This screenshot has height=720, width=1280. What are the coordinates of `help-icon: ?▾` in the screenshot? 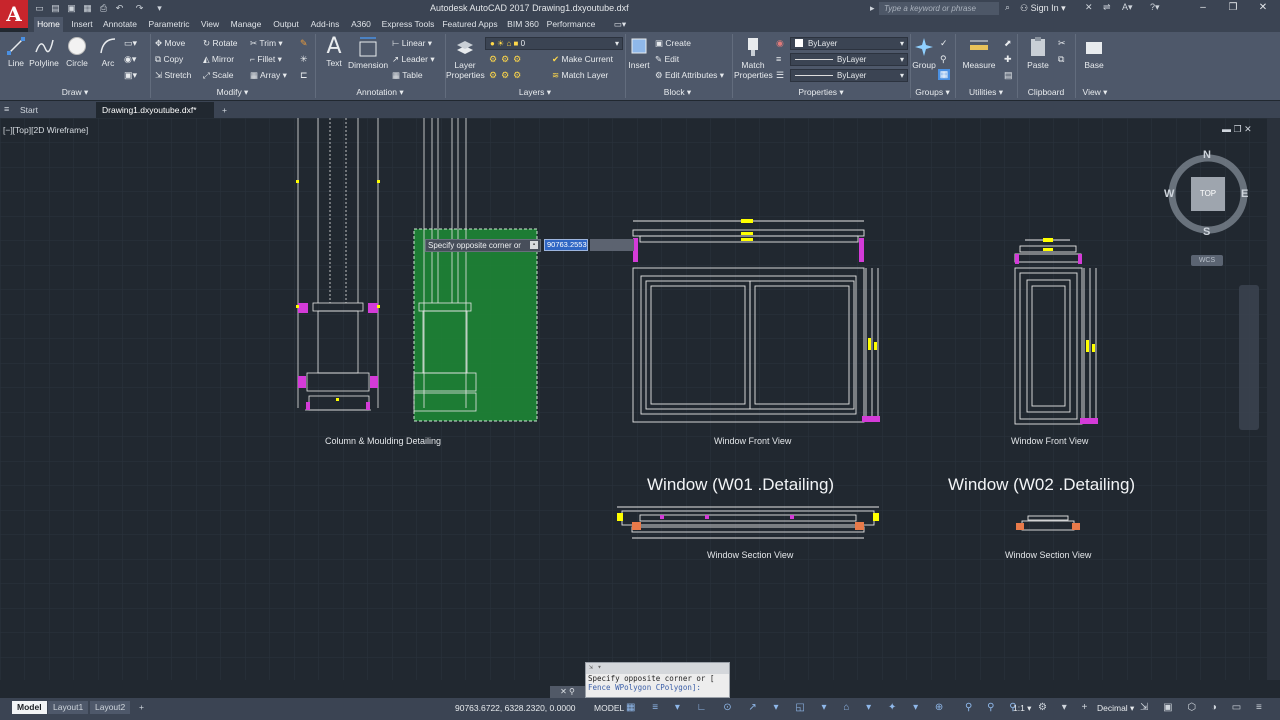 It's located at (1155, 7).